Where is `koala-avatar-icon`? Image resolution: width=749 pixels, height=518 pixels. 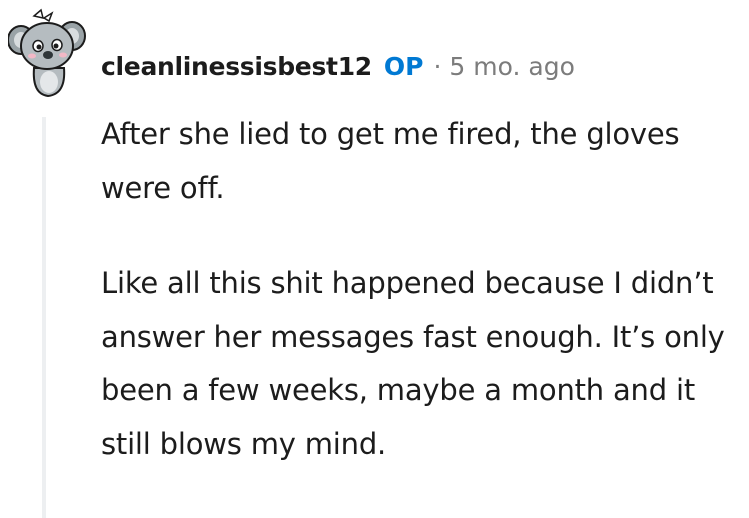 koala-avatar-icon is located at coordinates (47, 53).